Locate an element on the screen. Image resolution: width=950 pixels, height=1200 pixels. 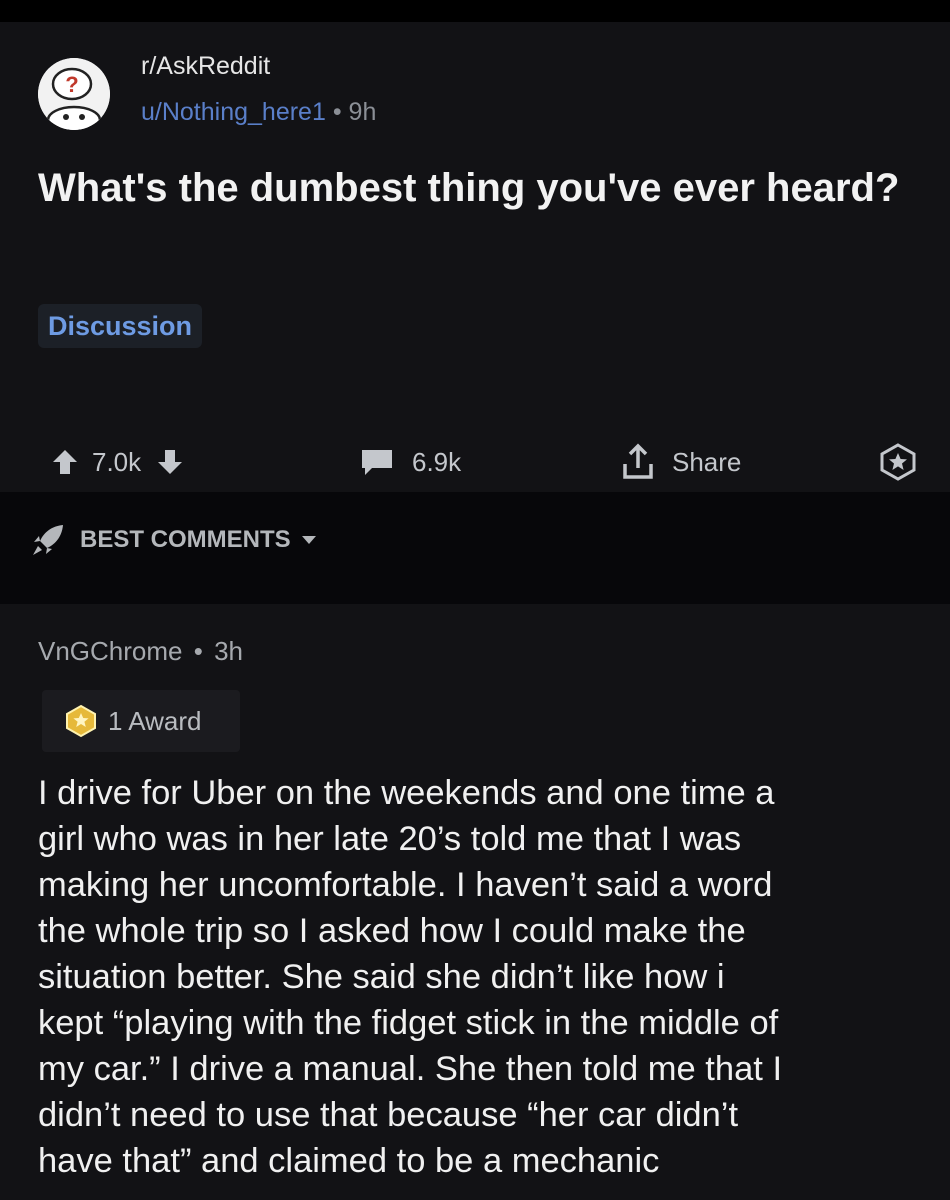
award-icon is located at coordinates (898, 462).